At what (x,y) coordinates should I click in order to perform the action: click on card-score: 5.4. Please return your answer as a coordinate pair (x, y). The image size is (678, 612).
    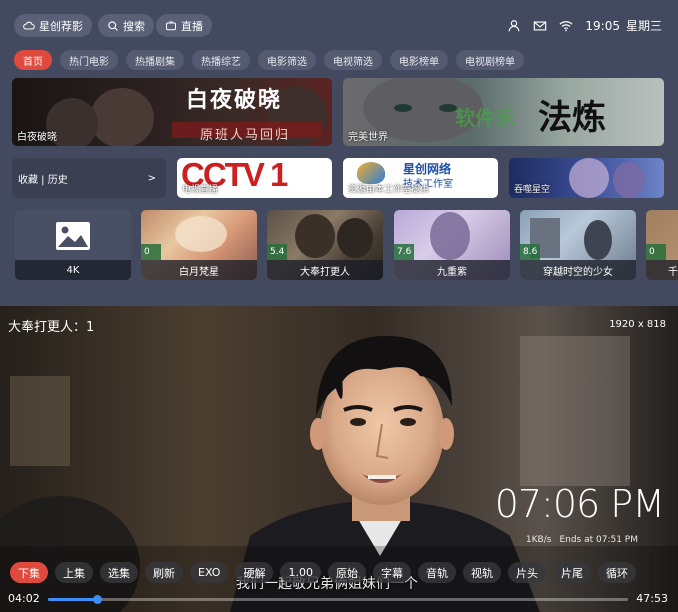
    Looking at the image, I should click on (277, 252).